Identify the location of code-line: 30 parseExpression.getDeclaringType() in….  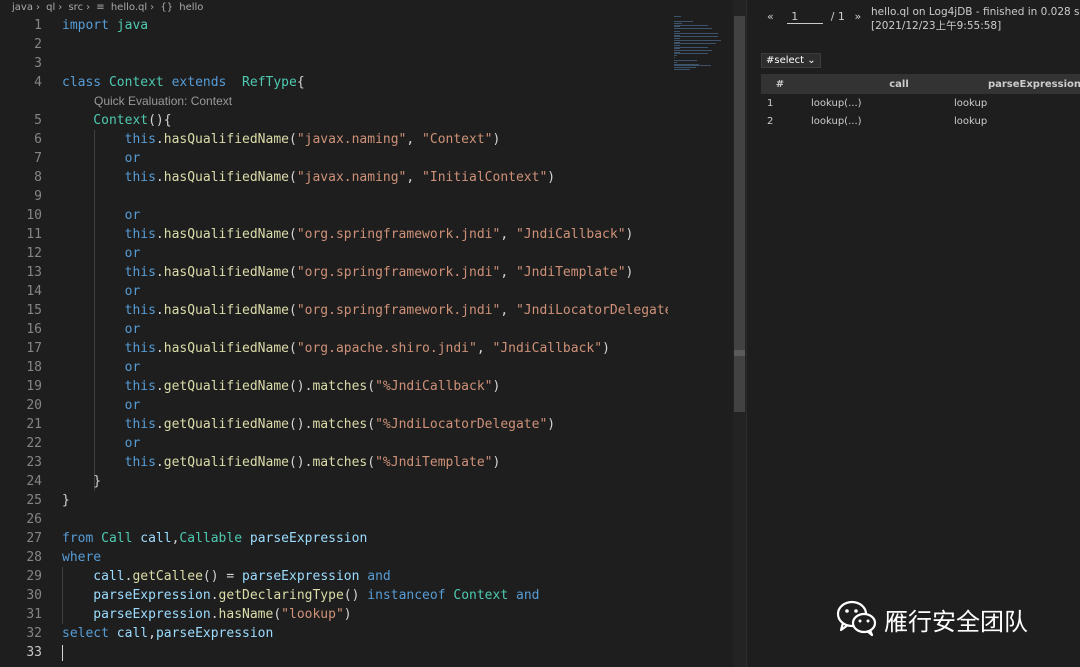
(334, 595).